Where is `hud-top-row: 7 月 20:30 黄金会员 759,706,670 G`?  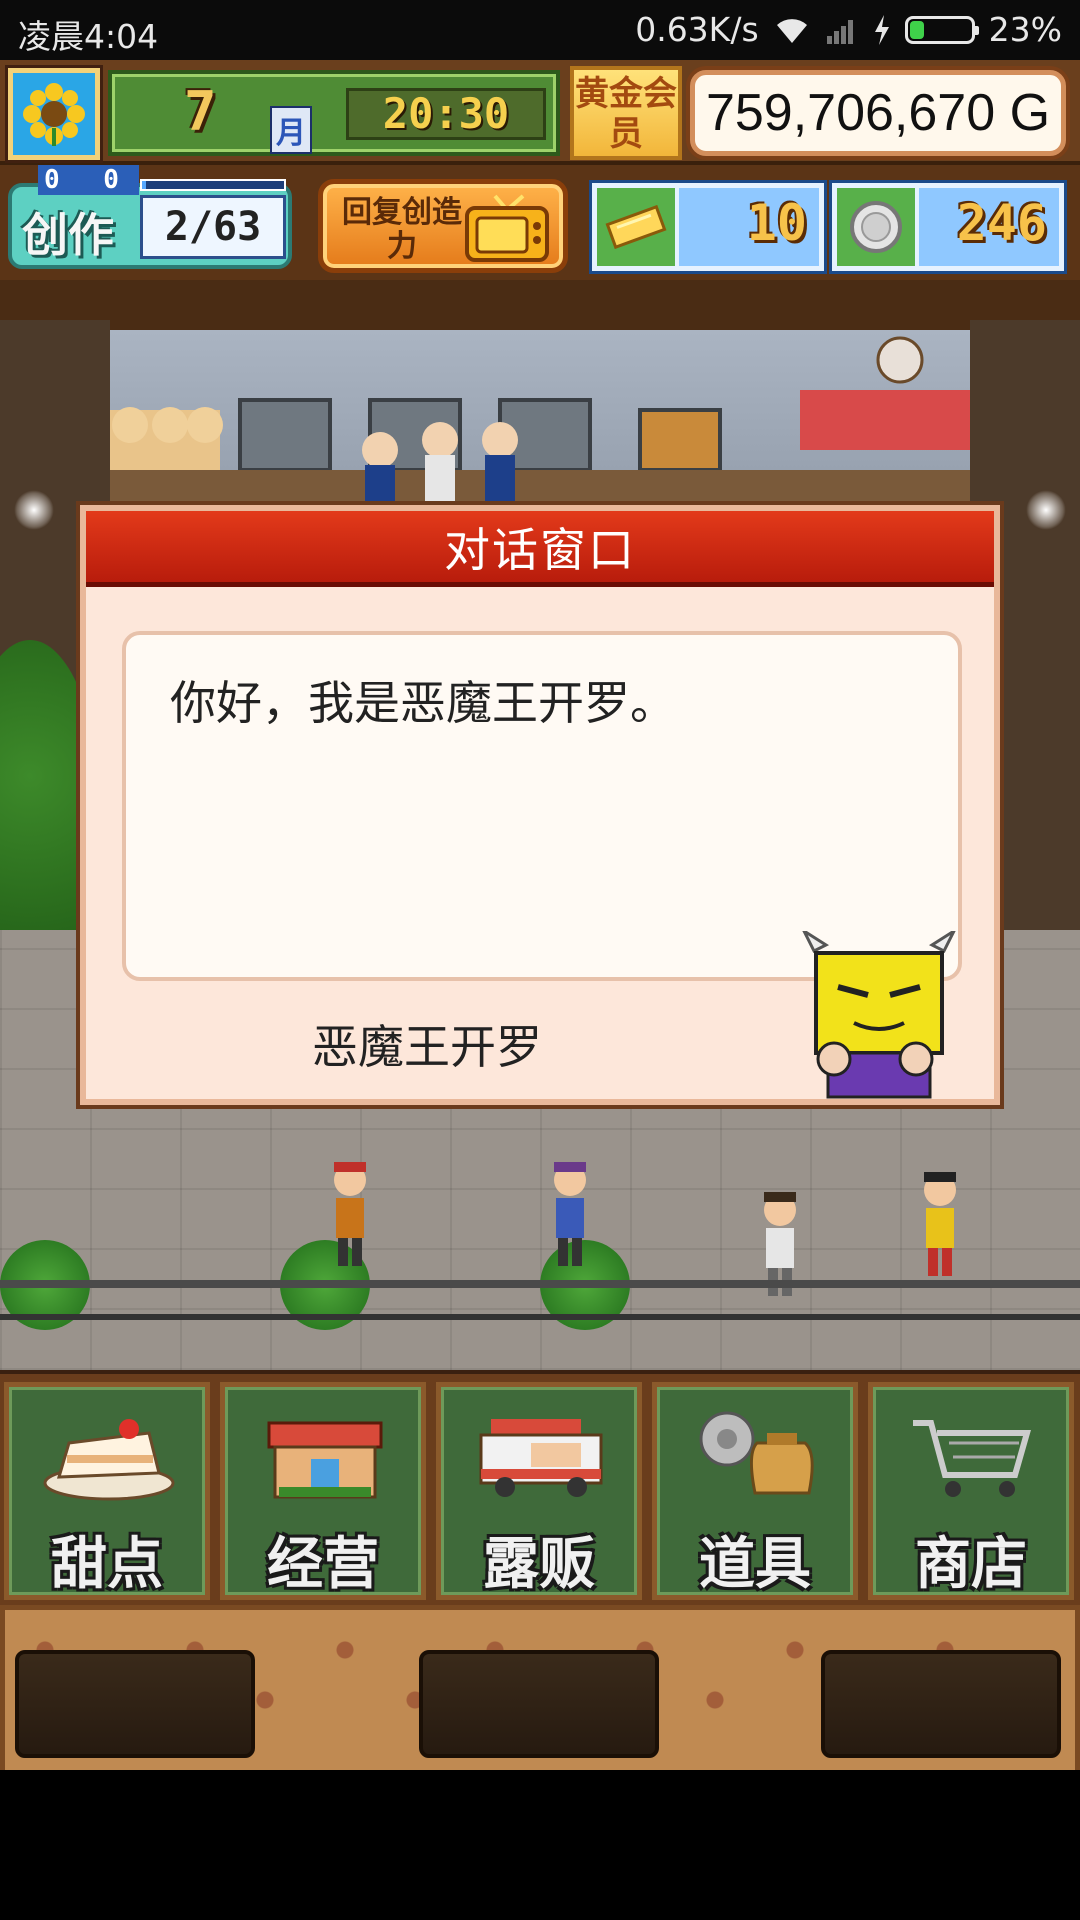
hud-top-row: 7 月 20:30 黄金会员 759,706,670 G is located at coordinates (540, 112).